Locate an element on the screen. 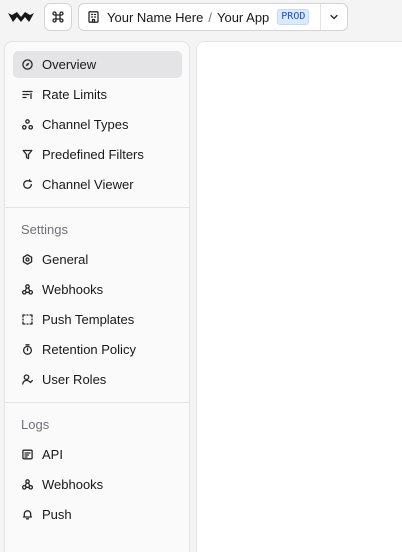 The image size is (402, 552). environment-badge: PROD is located at coordinates (293, 17).